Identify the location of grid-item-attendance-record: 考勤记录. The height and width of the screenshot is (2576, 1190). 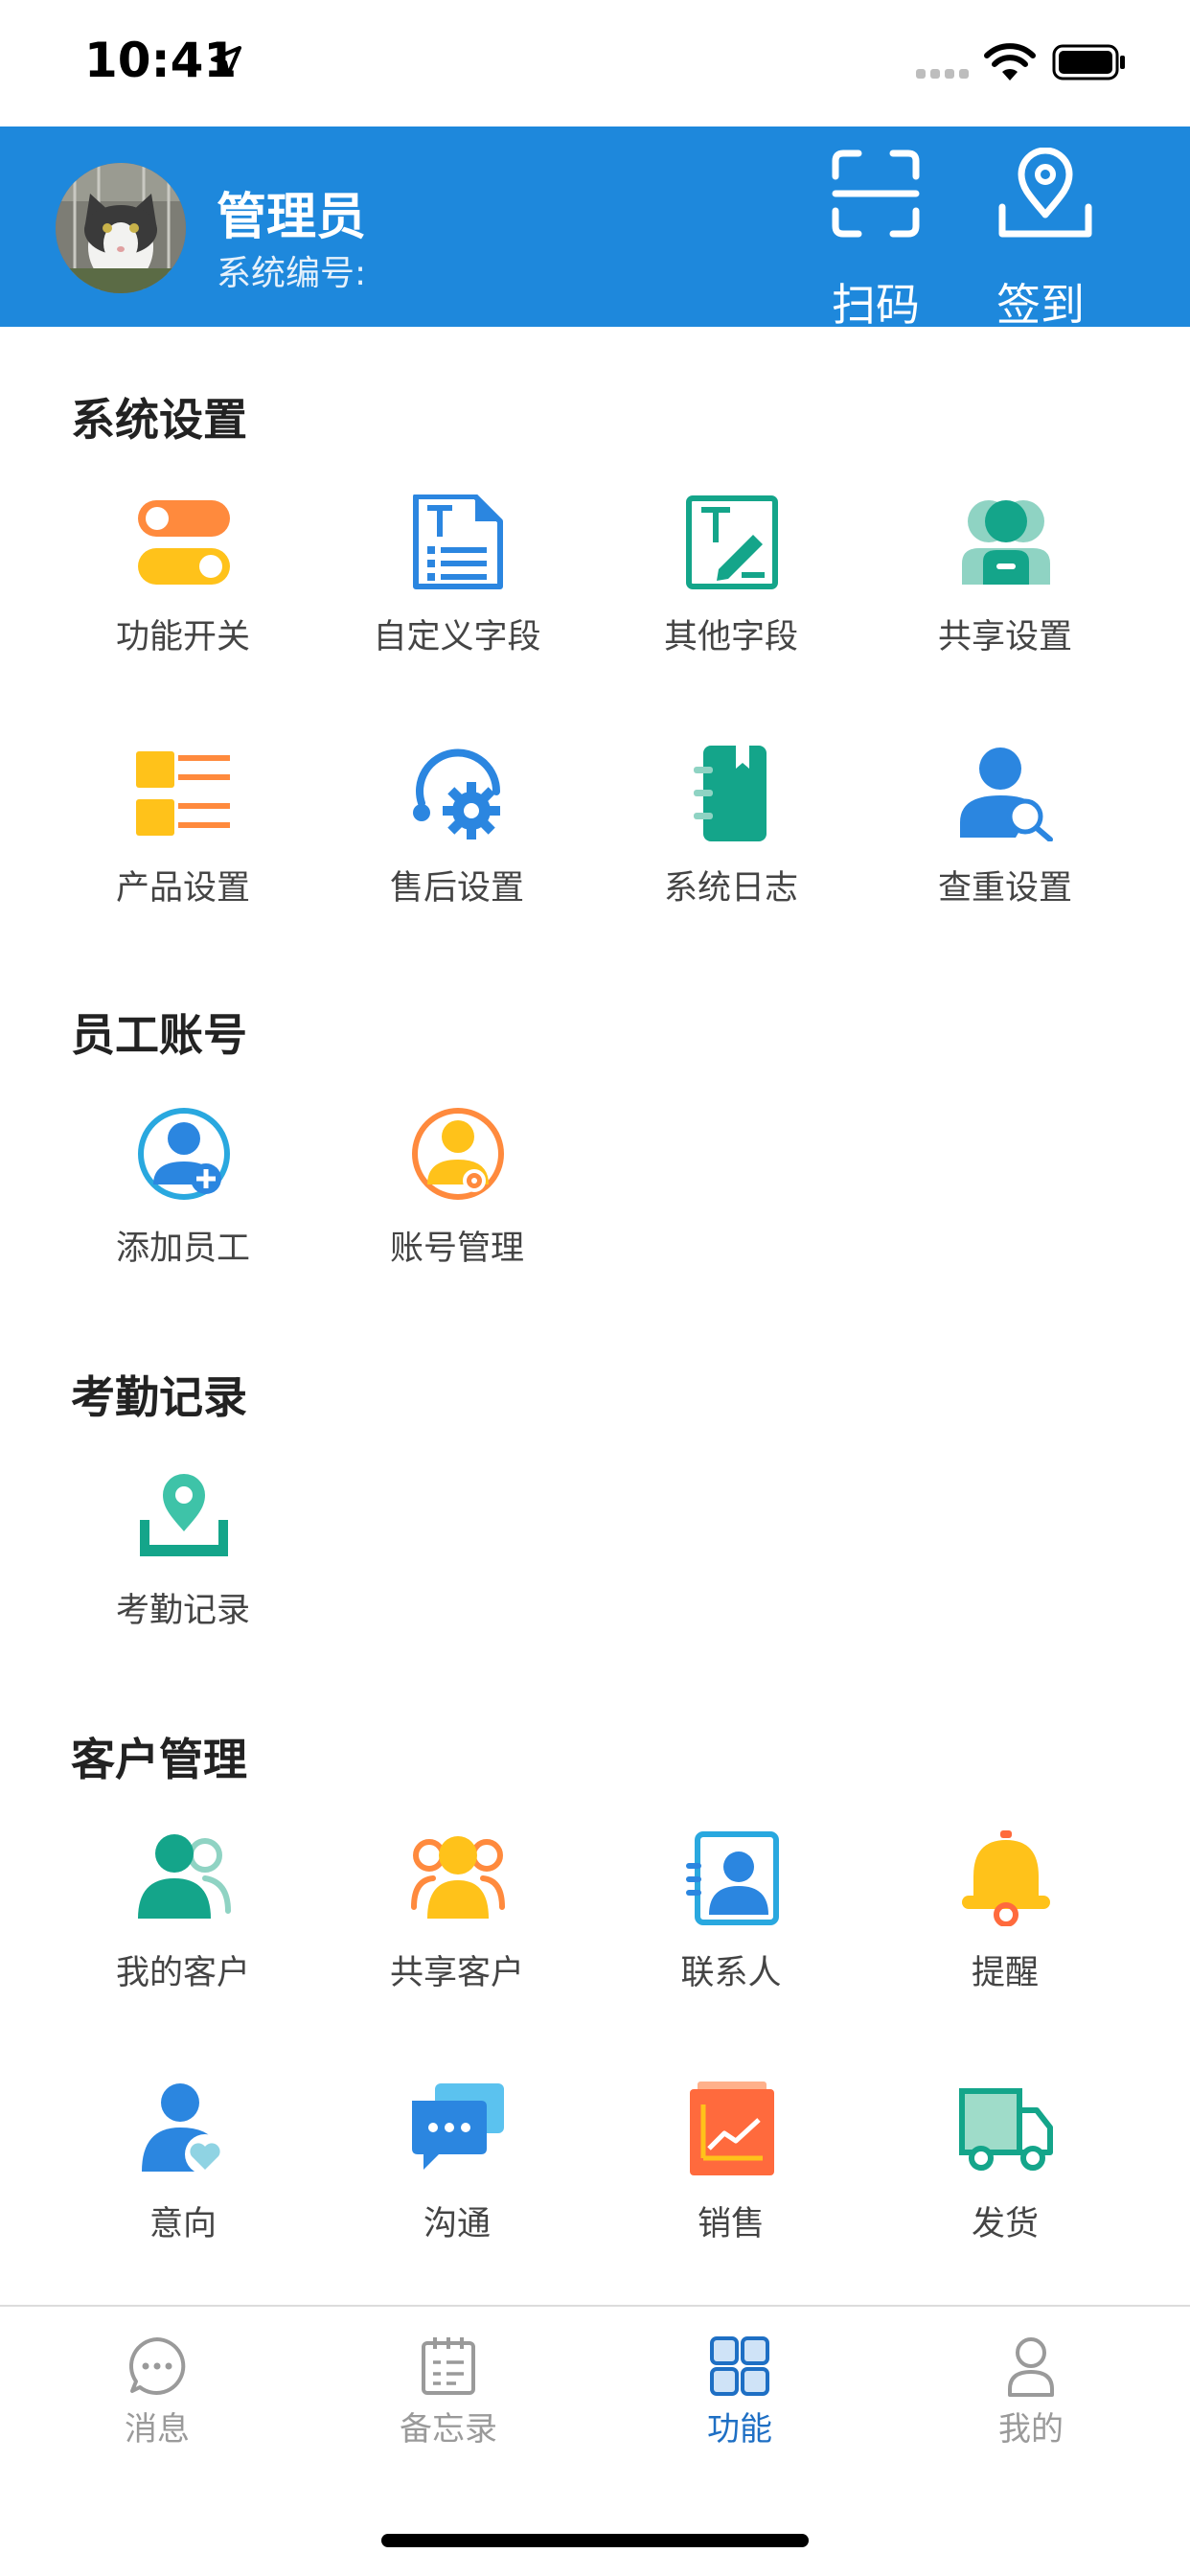
(183, 1564).